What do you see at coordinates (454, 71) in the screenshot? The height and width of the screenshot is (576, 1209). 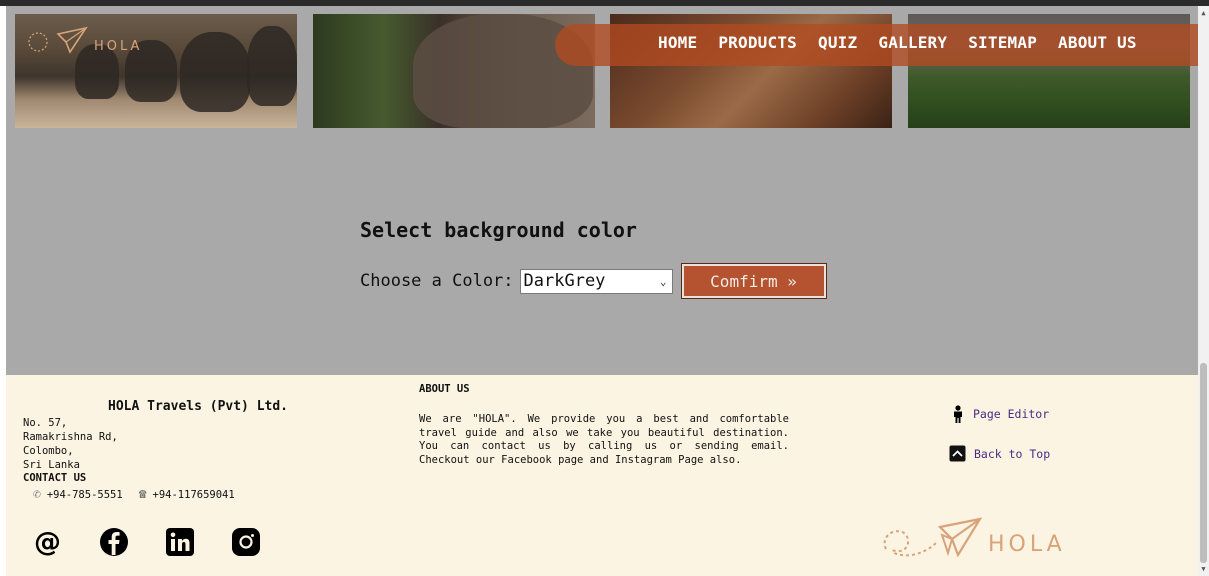 I see `header-photo-elephant-closeup` at bounding box center [454, 71].